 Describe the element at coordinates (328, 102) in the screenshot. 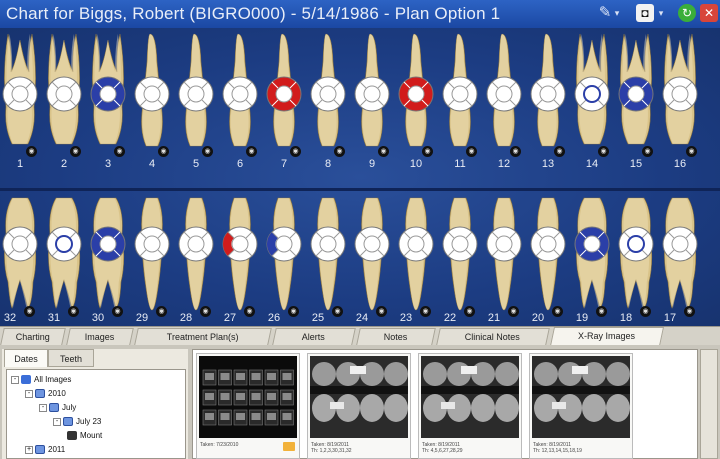

I see `tooth-8: 8 ◉` at that location.